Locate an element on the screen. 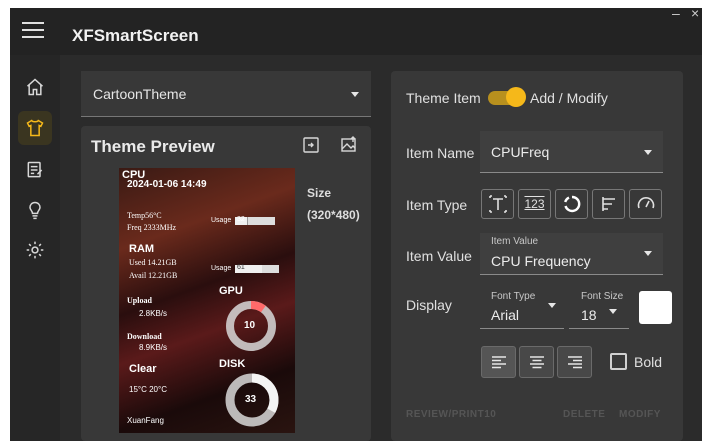 This screenshot has width=711, height=441. theme-item-label: Theme Item is located at coordinates (443, 98).